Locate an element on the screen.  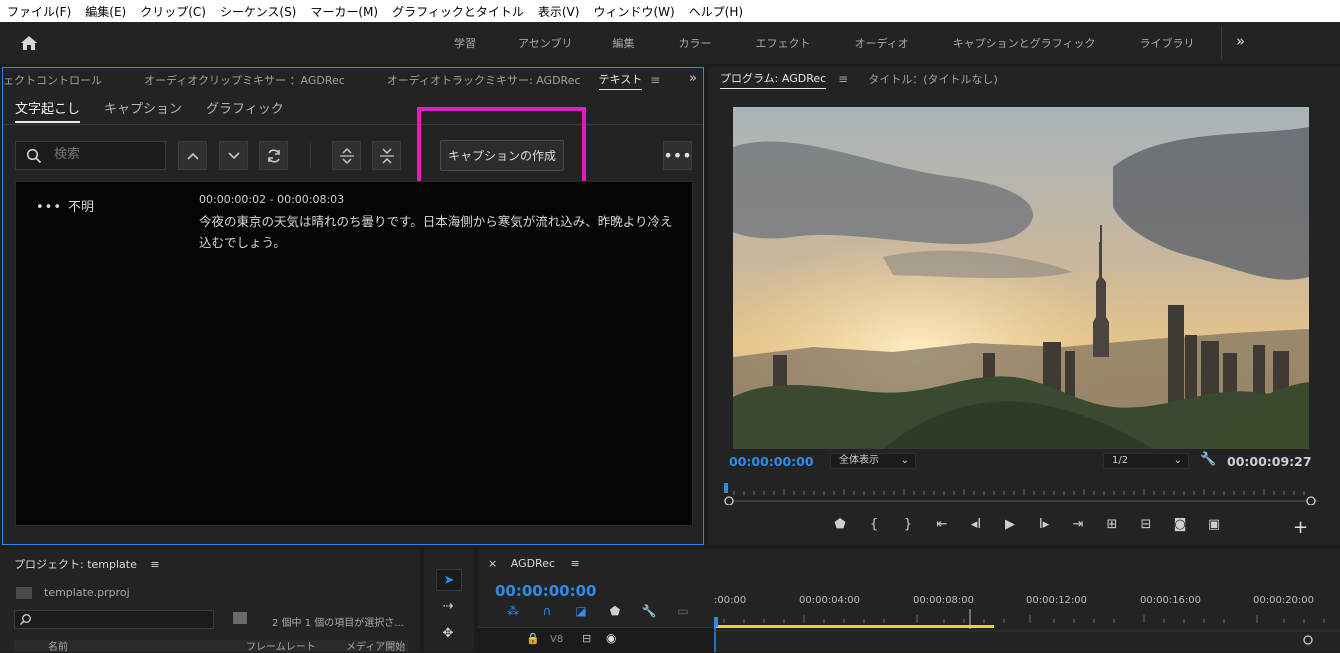
home-icon is located at coordinates (29, 43).